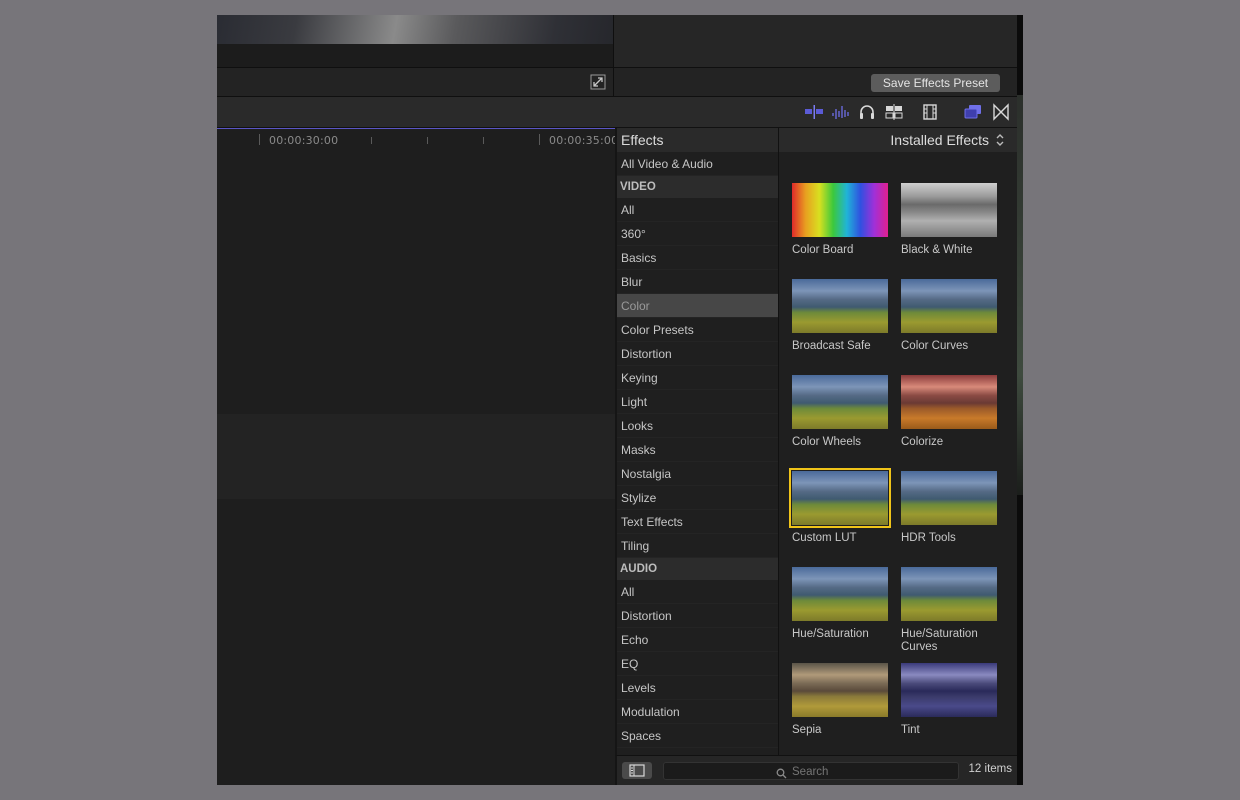 This screenshot has height=800, width=1240. Describe the element at coordinates (973, 112) in the screenshot. I see `effects-browser-icon` at that location.